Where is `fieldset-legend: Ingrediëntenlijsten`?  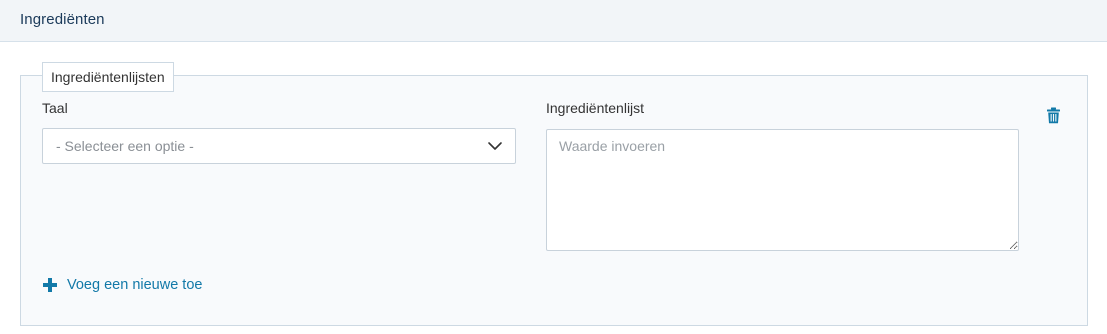
fieldset-legend: Ingrediëntenlijsten is located at coordinates (108, 77).